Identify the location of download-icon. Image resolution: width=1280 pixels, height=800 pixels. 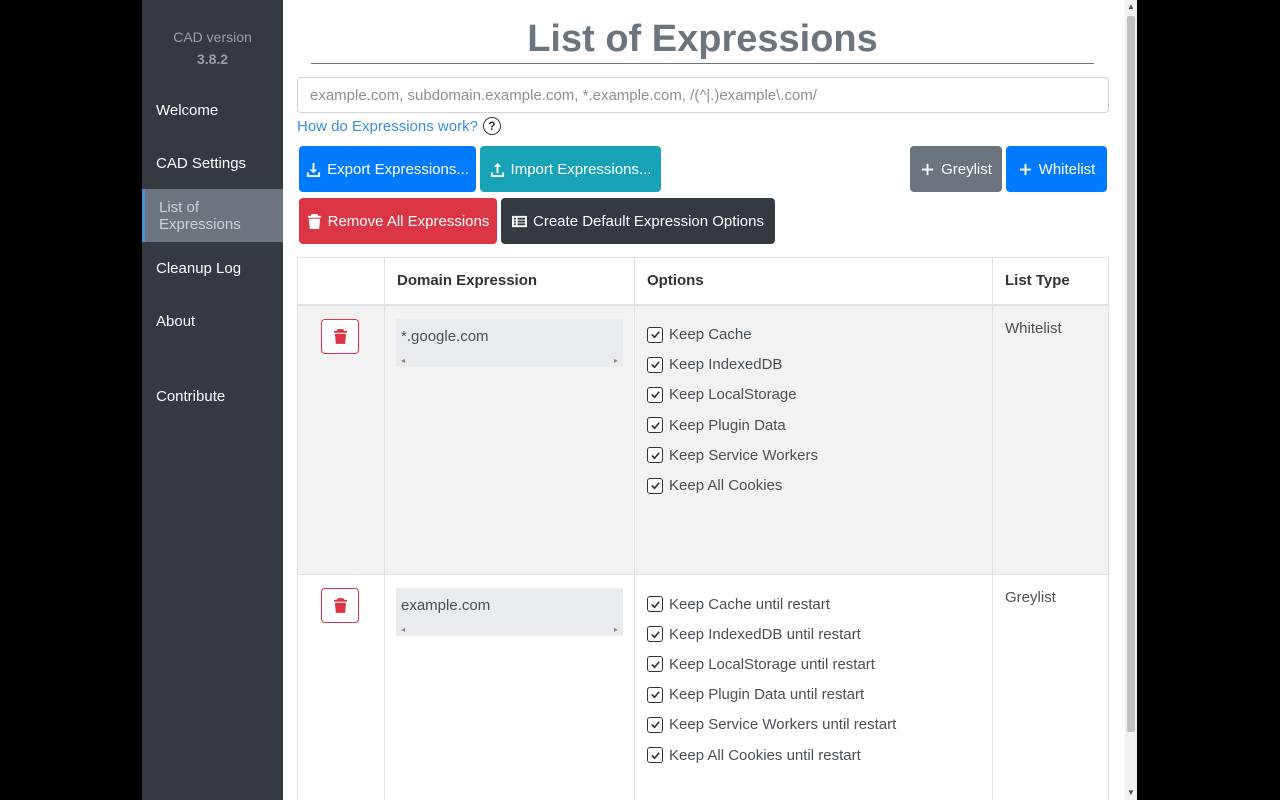
(314, 169).